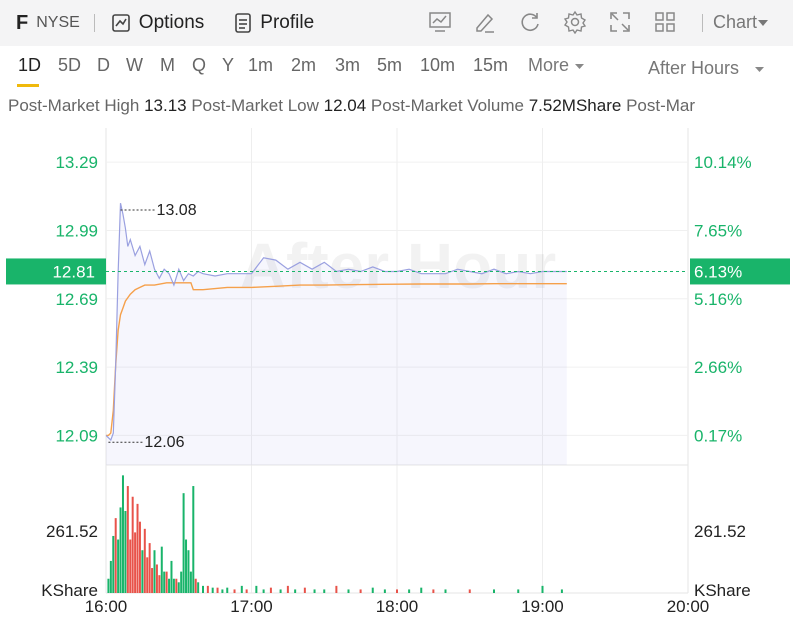 The image size is (793, 622). What do you see at coordinates (303, 65) in the screenshot?
I see `tab-2m: 2m` at bounding box center [303, 65].